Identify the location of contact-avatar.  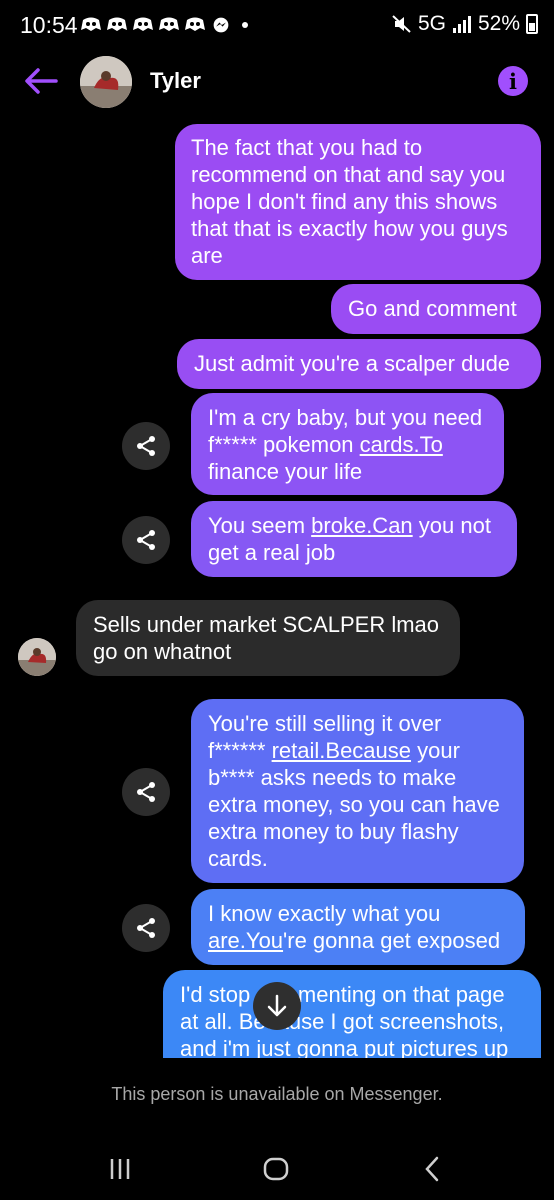
(106, 82).